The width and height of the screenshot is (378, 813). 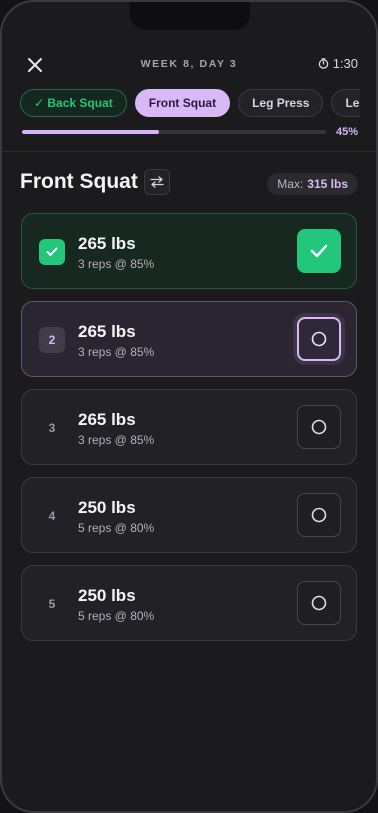 What do you see at coordinates (79, 181) in the screenshot?
I see `exercise-title: Front Squat` at bounding box center [79, 181].